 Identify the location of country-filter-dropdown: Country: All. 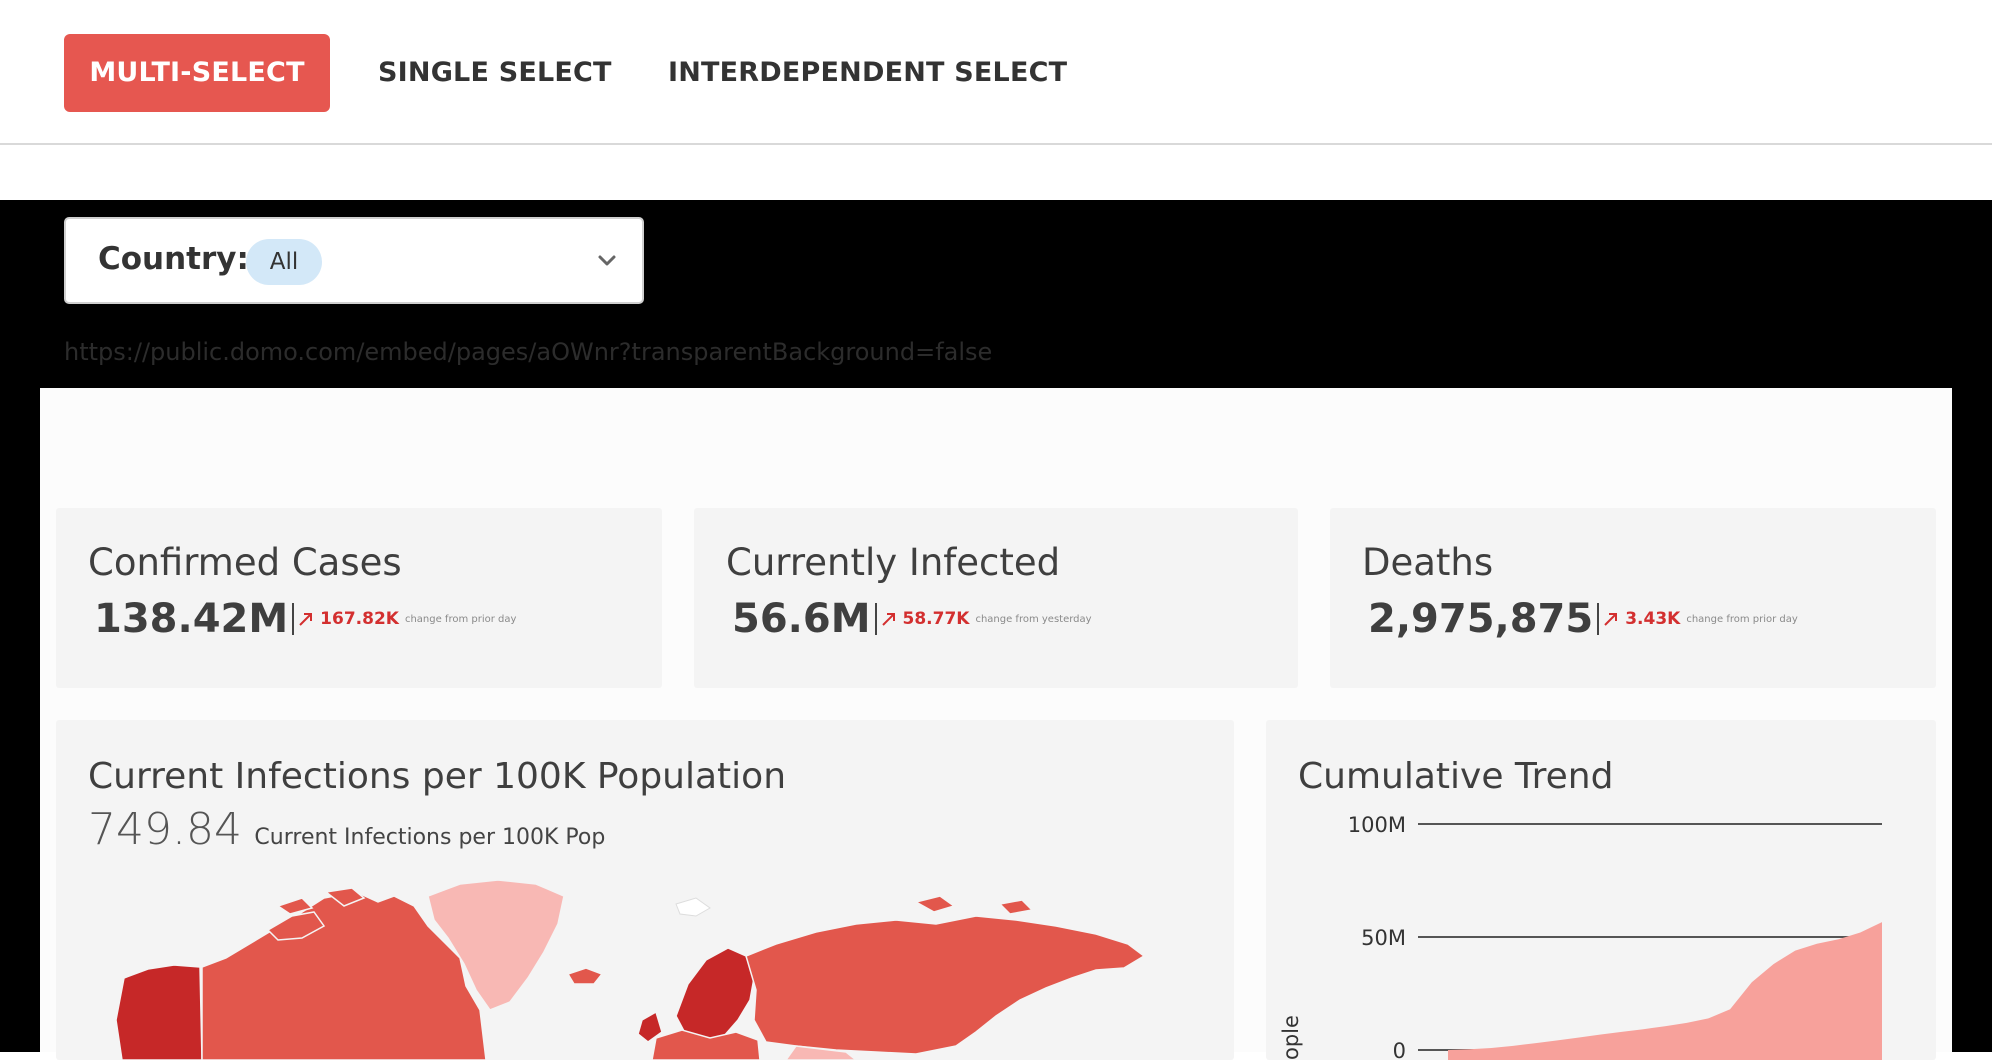
(354, 260).